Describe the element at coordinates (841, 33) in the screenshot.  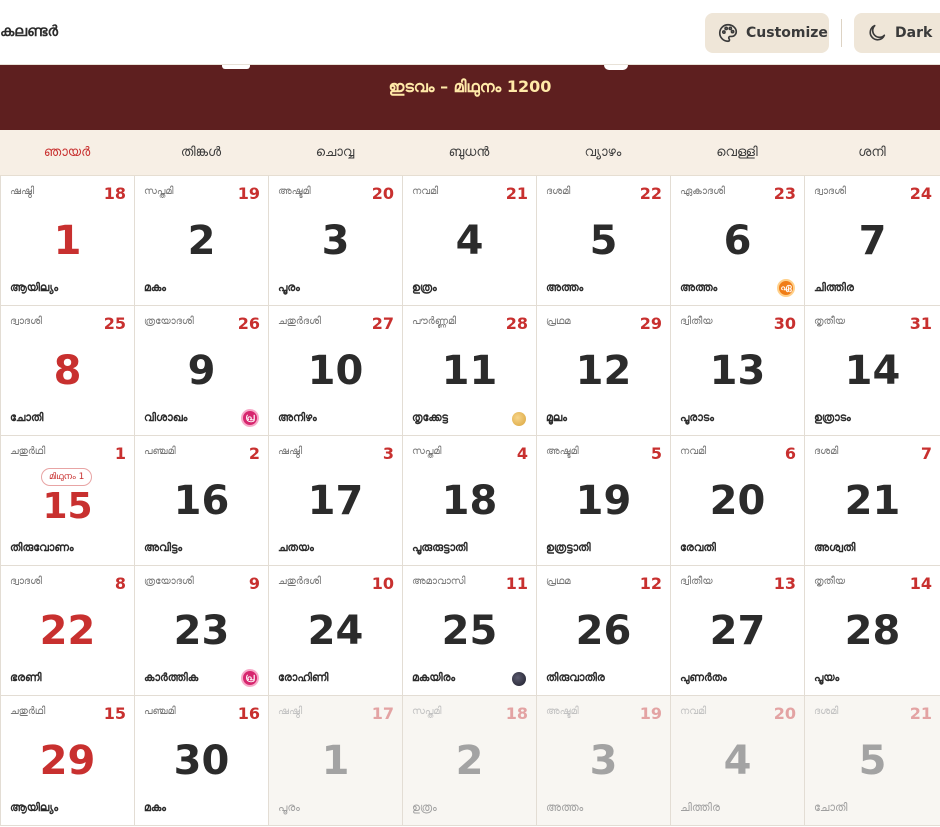
I see `toolbar-divider` at that location.